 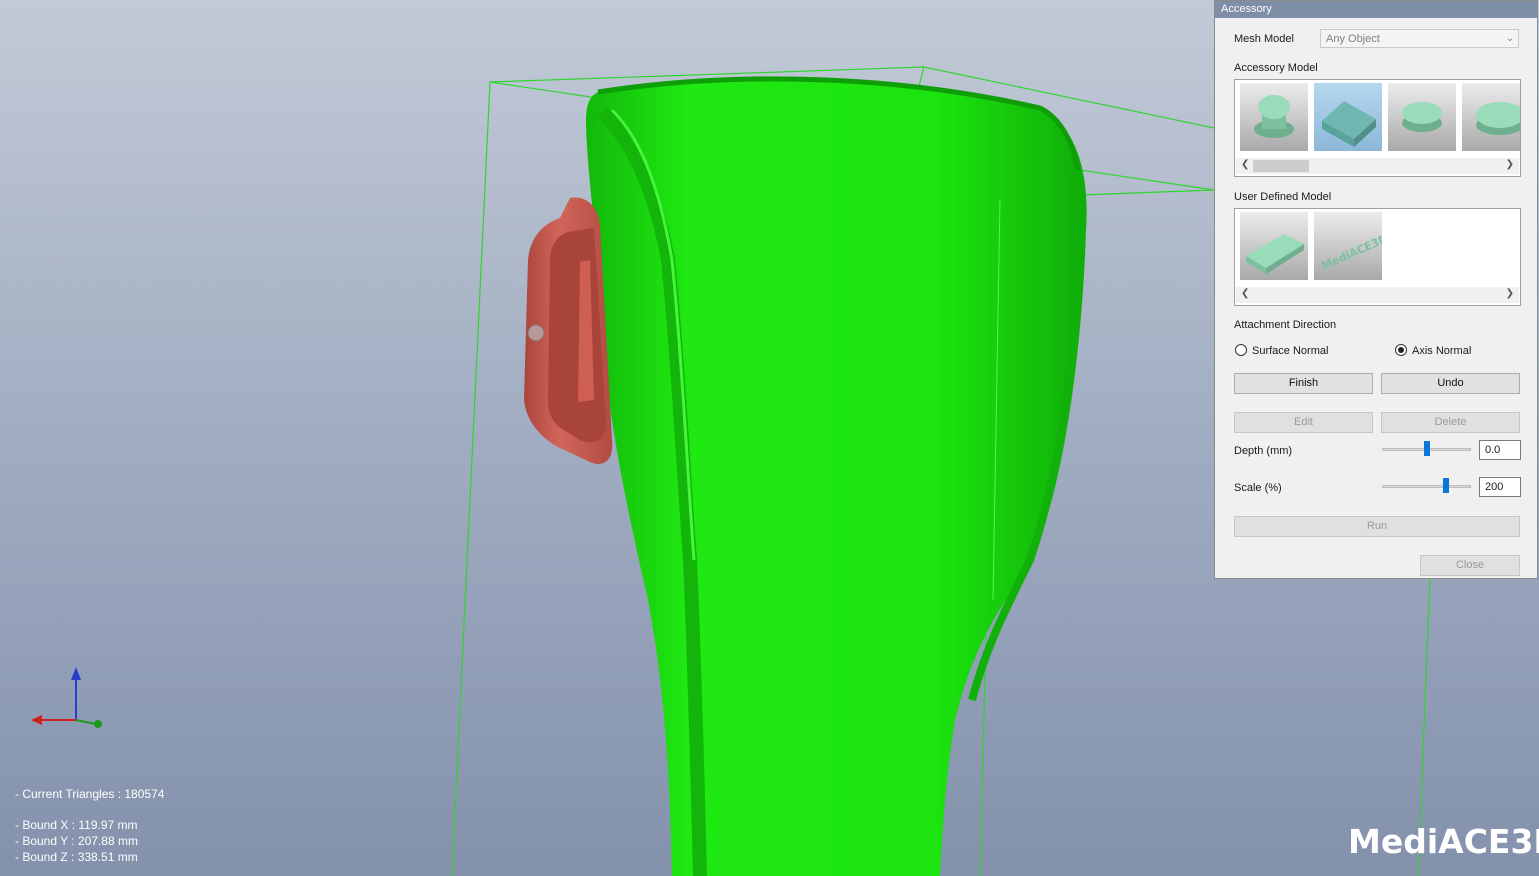 I want to click on dialog-title: Accessory, so click(x=1246, y=9).